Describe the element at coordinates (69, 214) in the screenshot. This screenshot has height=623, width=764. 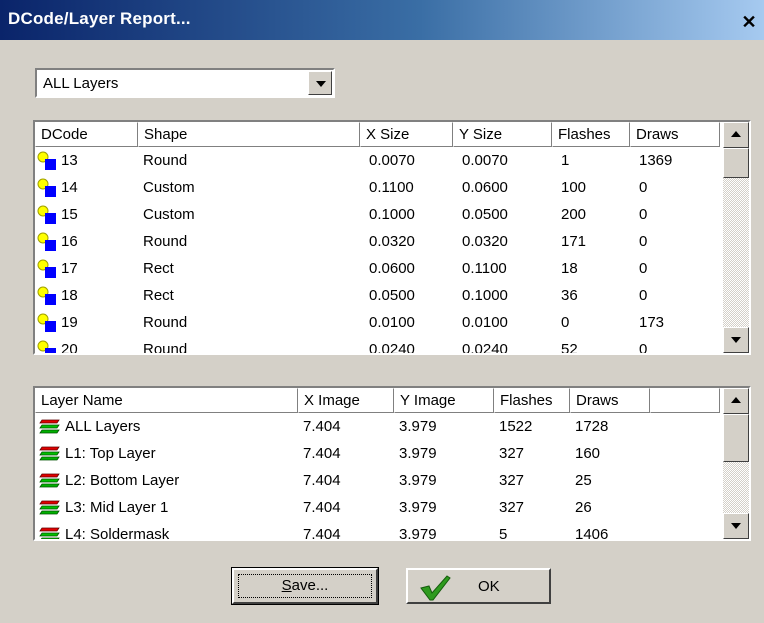
I see `cell-dcode: 15` at that location.